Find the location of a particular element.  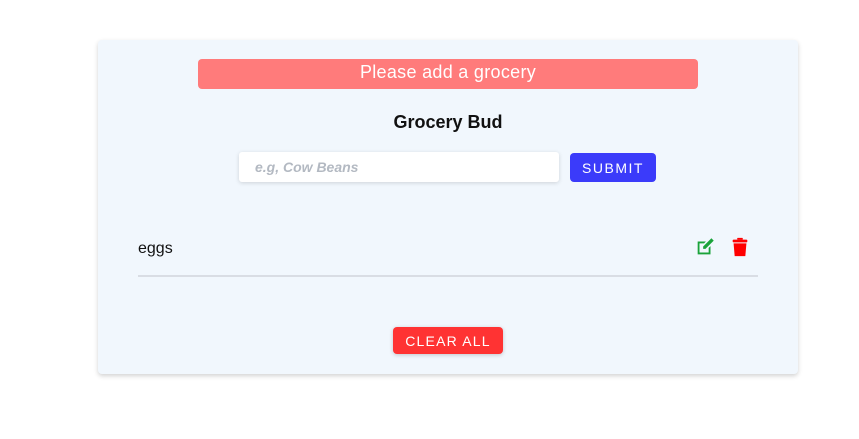

grocery-list: eggs is located at coordinates (448, 253).